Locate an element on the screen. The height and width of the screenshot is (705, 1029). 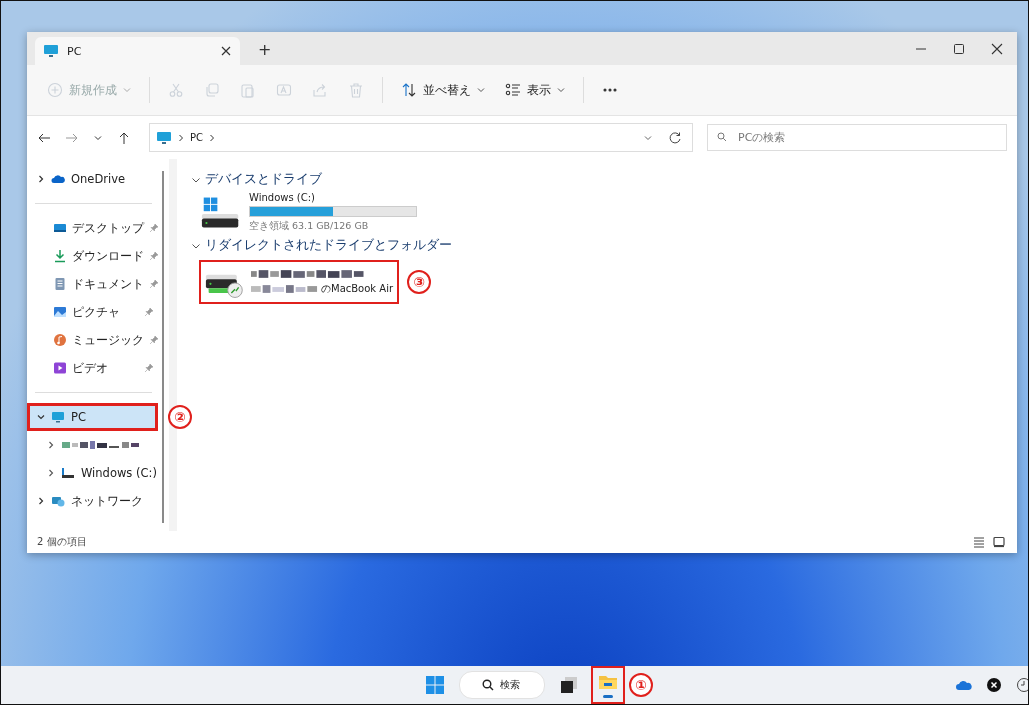
window-tab: PC is located at coordinates (137, 51).